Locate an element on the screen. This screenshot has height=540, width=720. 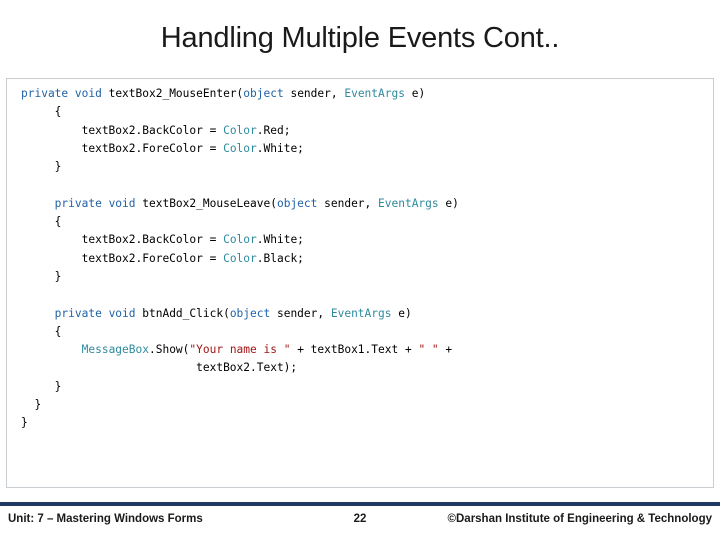
code-line: textBox2.BackColor = Color.Red; is located at coordinates (240, 131).